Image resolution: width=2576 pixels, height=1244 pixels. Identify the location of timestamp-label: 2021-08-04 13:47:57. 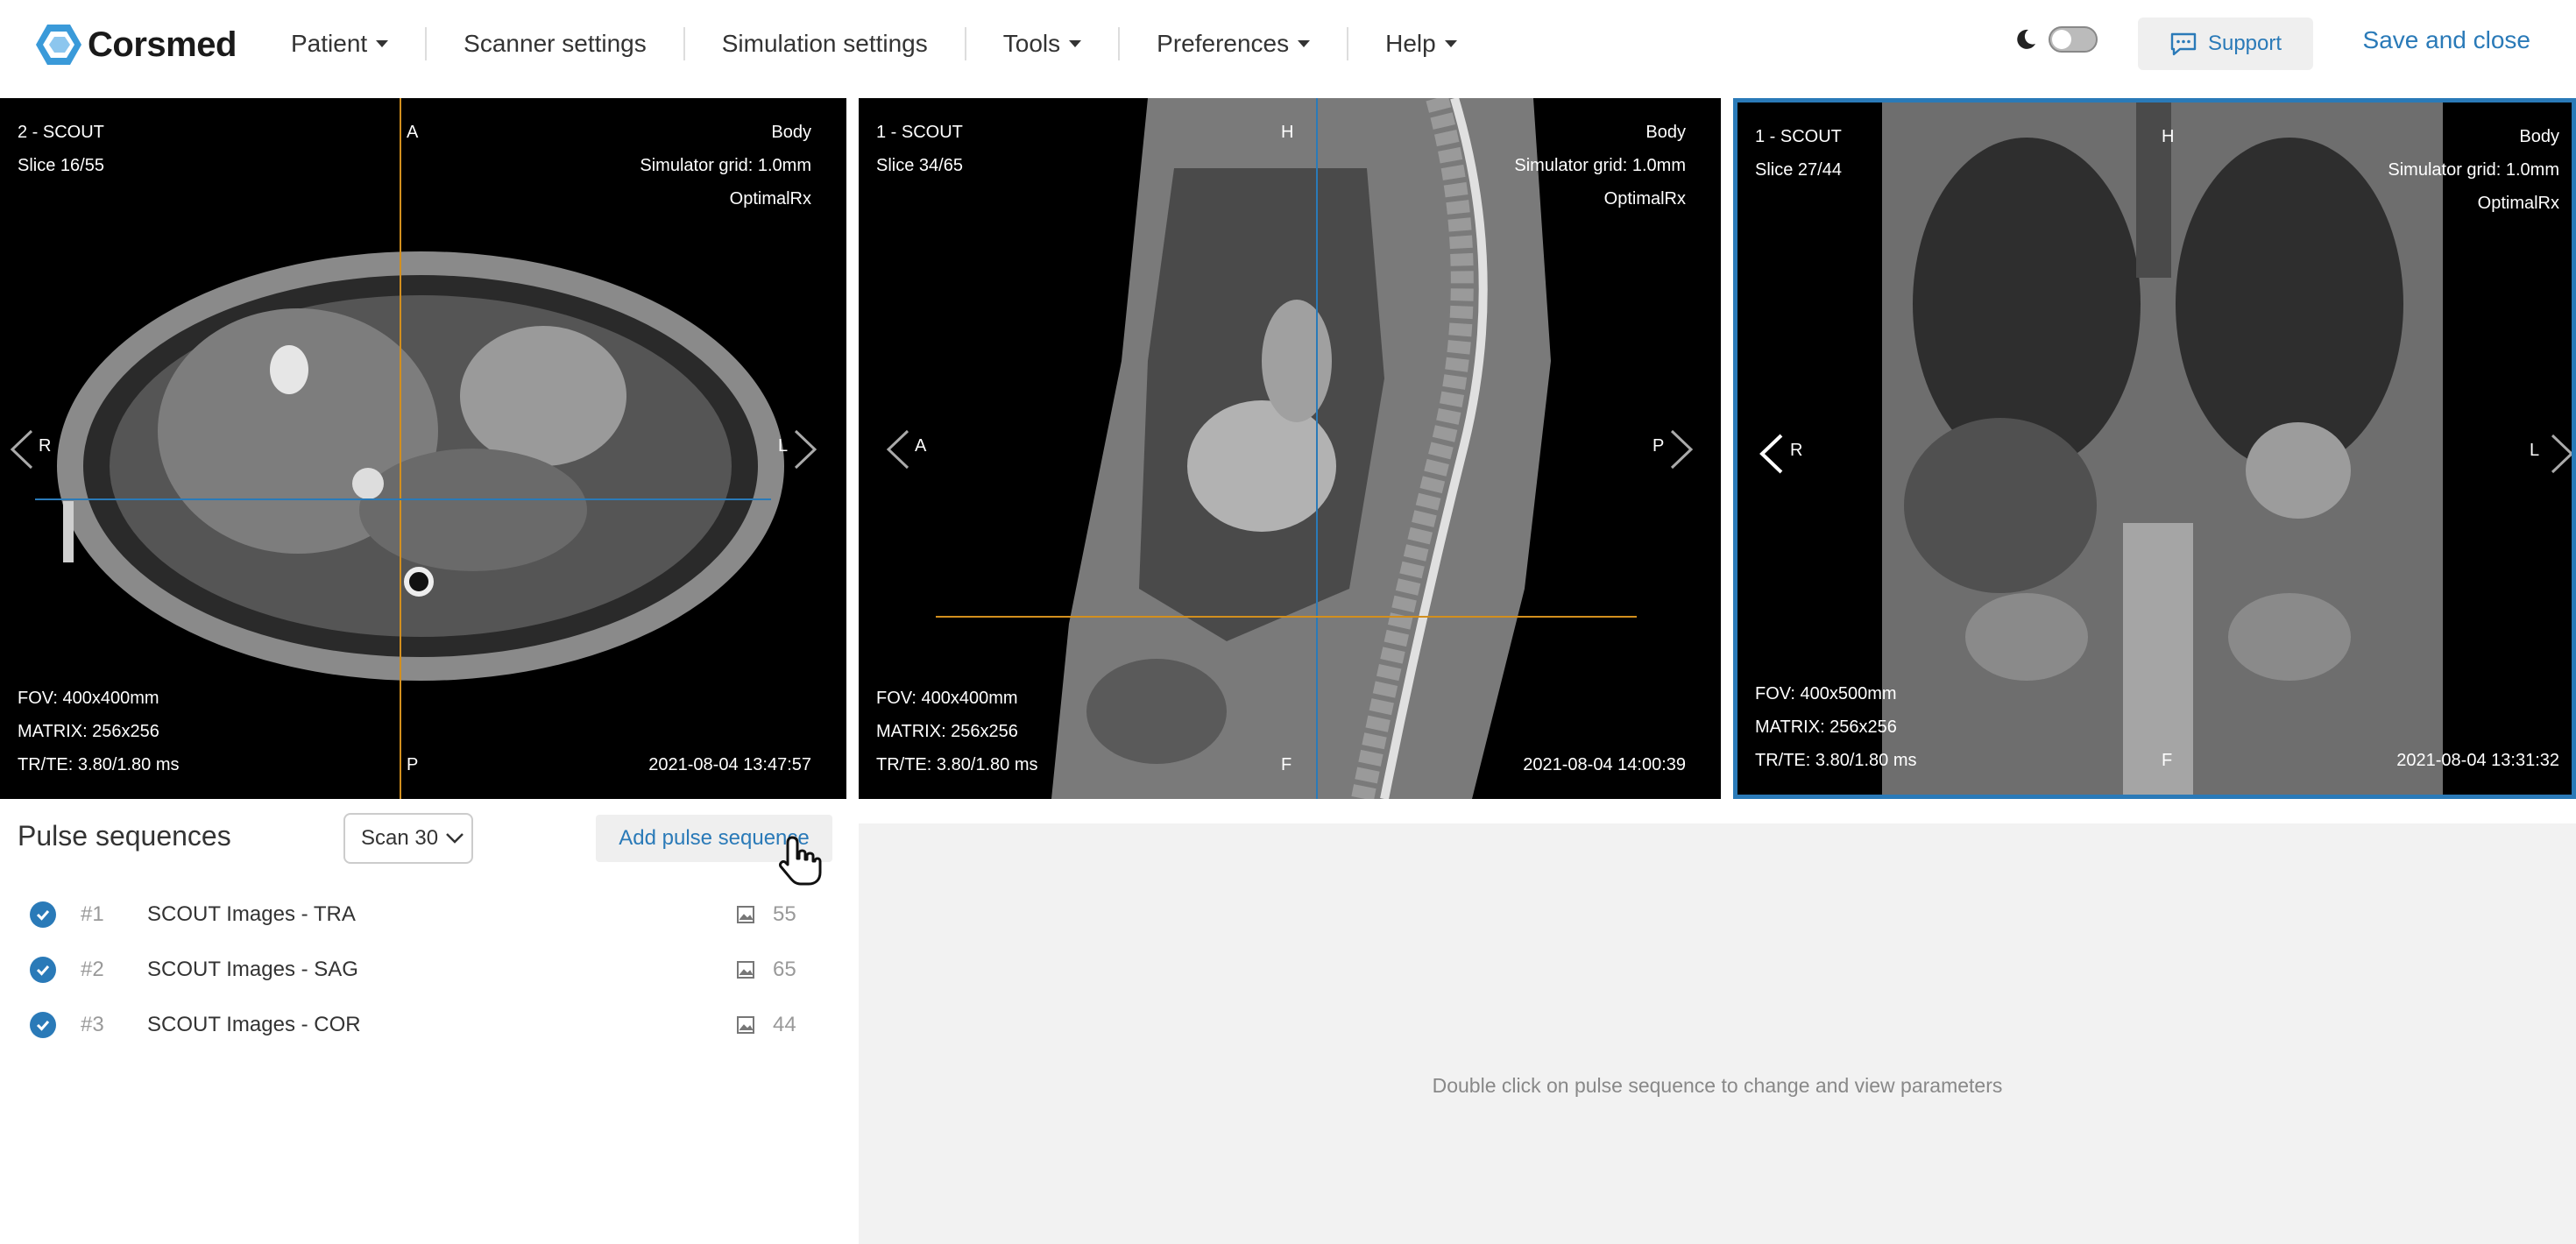
(729, 764).